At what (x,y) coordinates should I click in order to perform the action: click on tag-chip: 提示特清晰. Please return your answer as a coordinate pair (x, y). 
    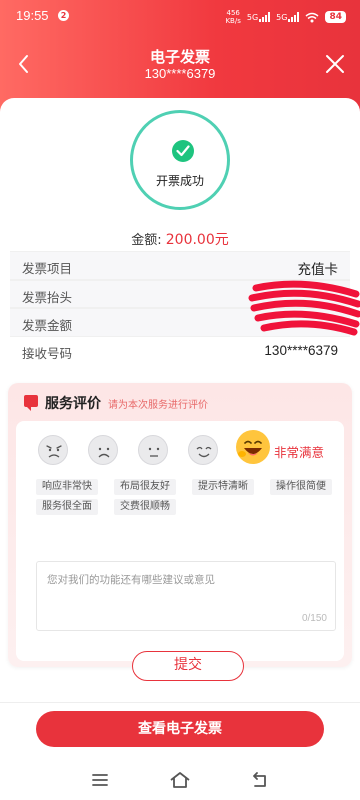
    Looking at the image, I should click on (223, 487).